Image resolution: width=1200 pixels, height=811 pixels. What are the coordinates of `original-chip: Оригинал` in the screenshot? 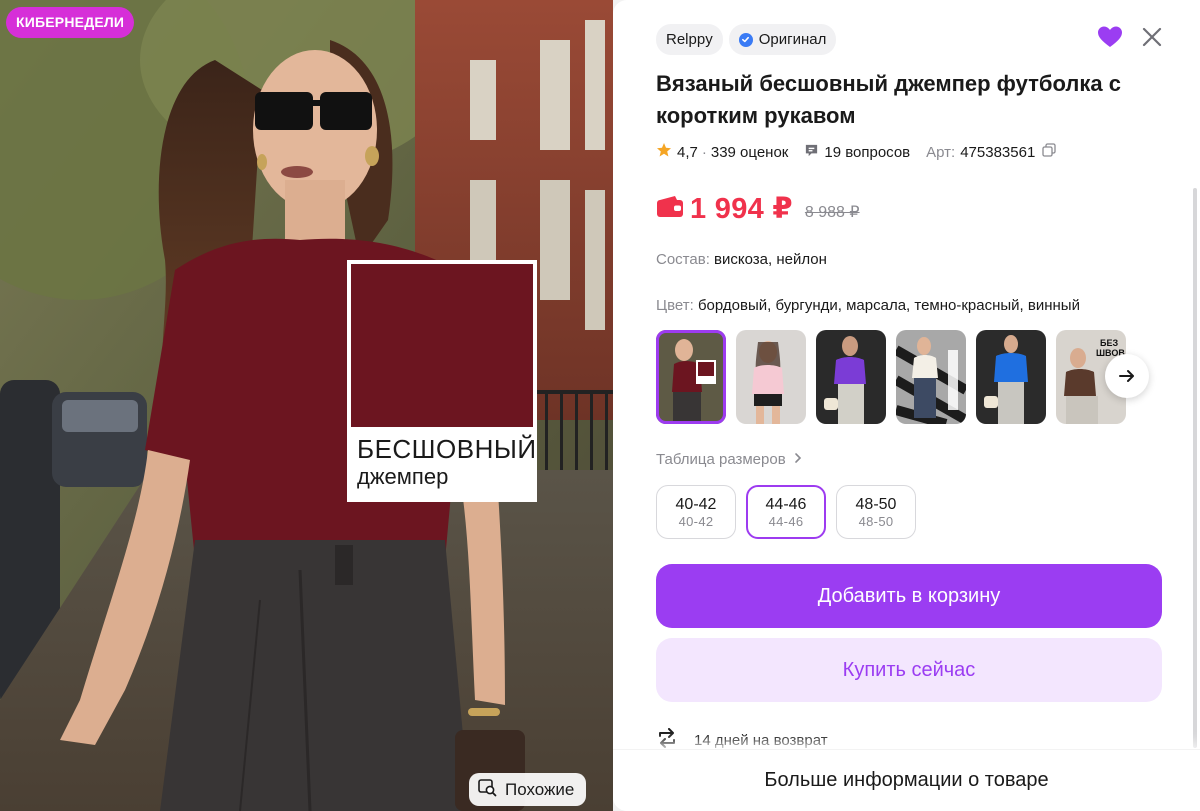 It's located at (782, 39).